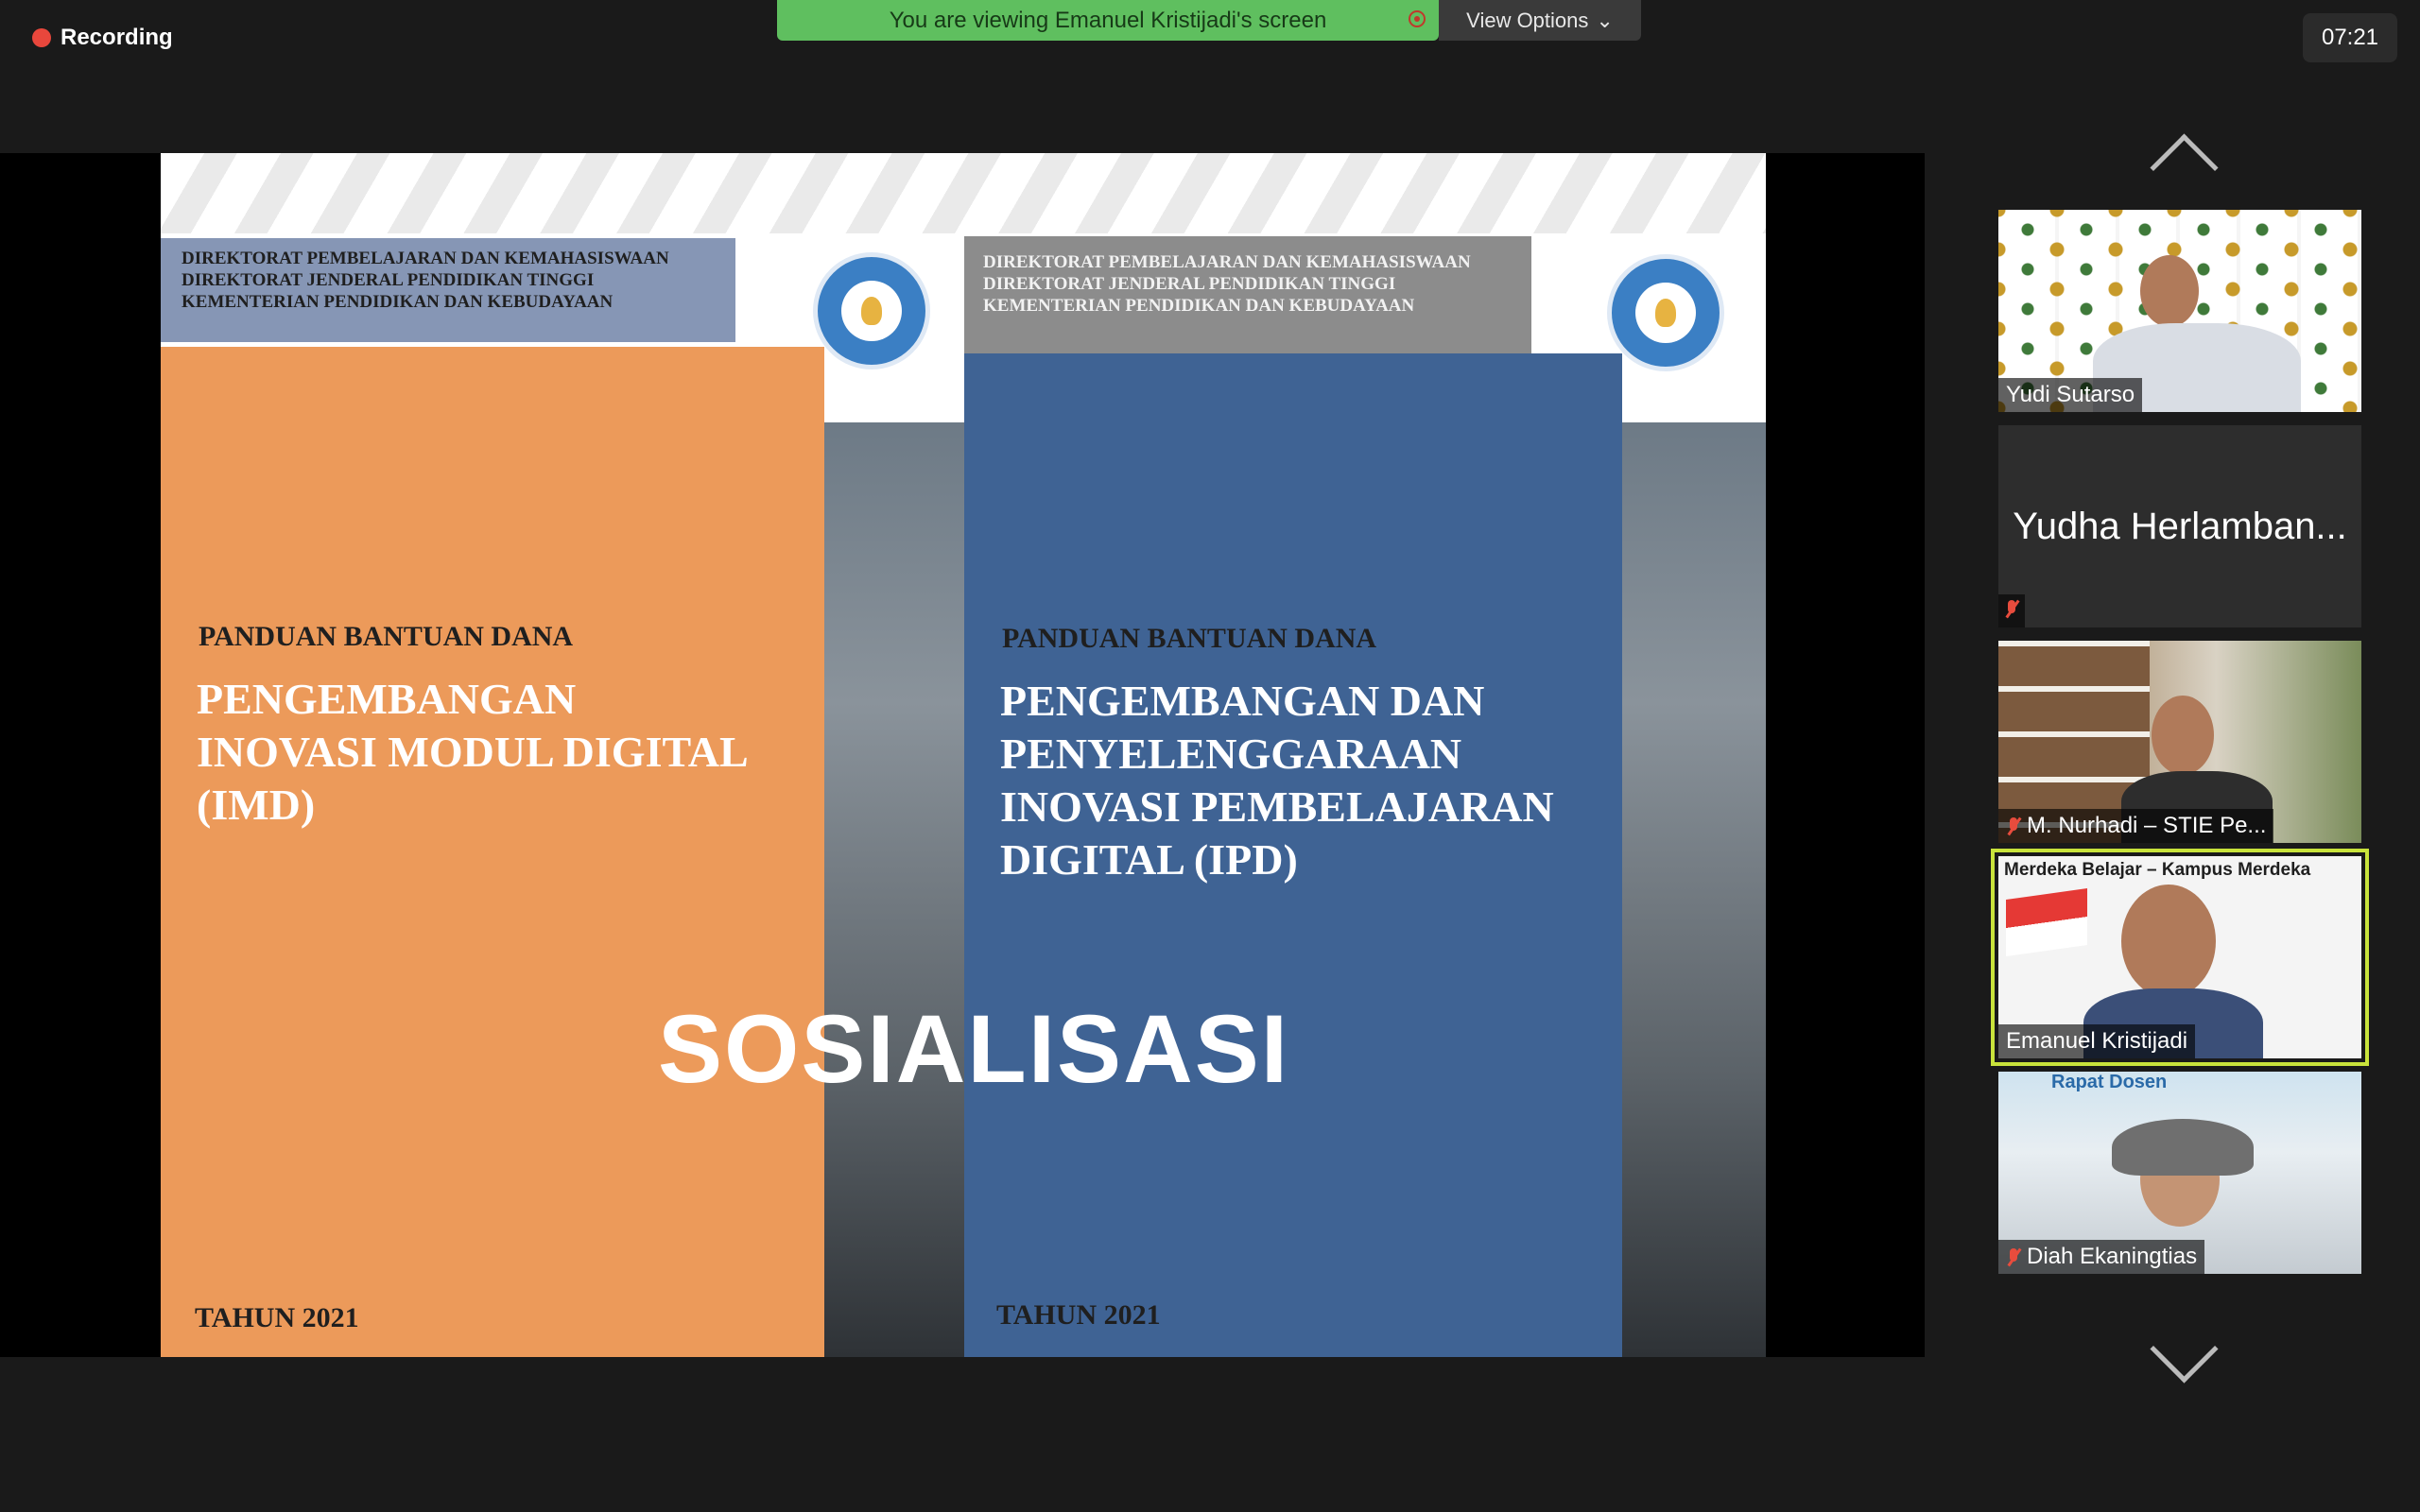 This screenshot has height=1512, width=2420. What do you see at coordinates (387, 699) in the screenshot?
I see `title-line: PENGEMBANGAN` at bounding box center [387, 699].